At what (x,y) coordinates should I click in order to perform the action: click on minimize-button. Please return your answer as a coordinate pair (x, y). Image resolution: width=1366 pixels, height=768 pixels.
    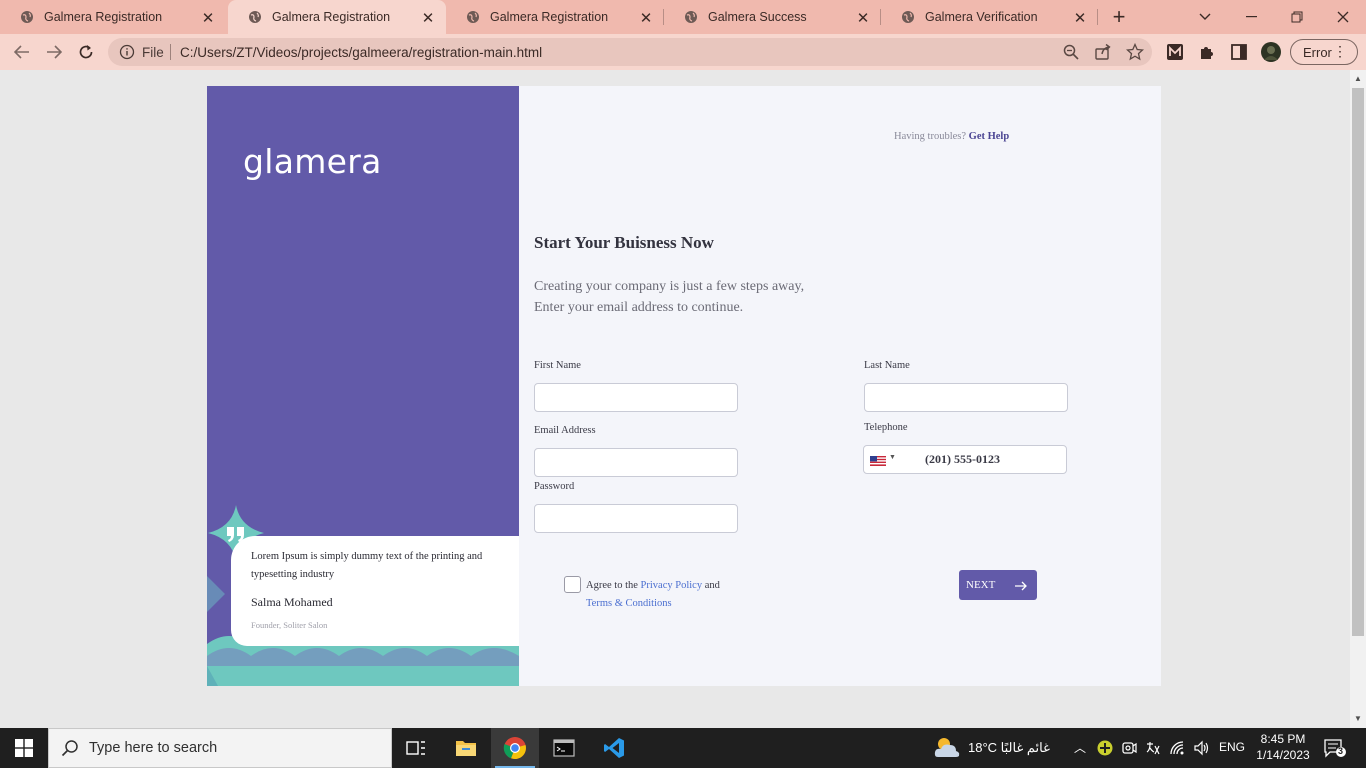
    Looking at the image, I should click on (1251, 17).